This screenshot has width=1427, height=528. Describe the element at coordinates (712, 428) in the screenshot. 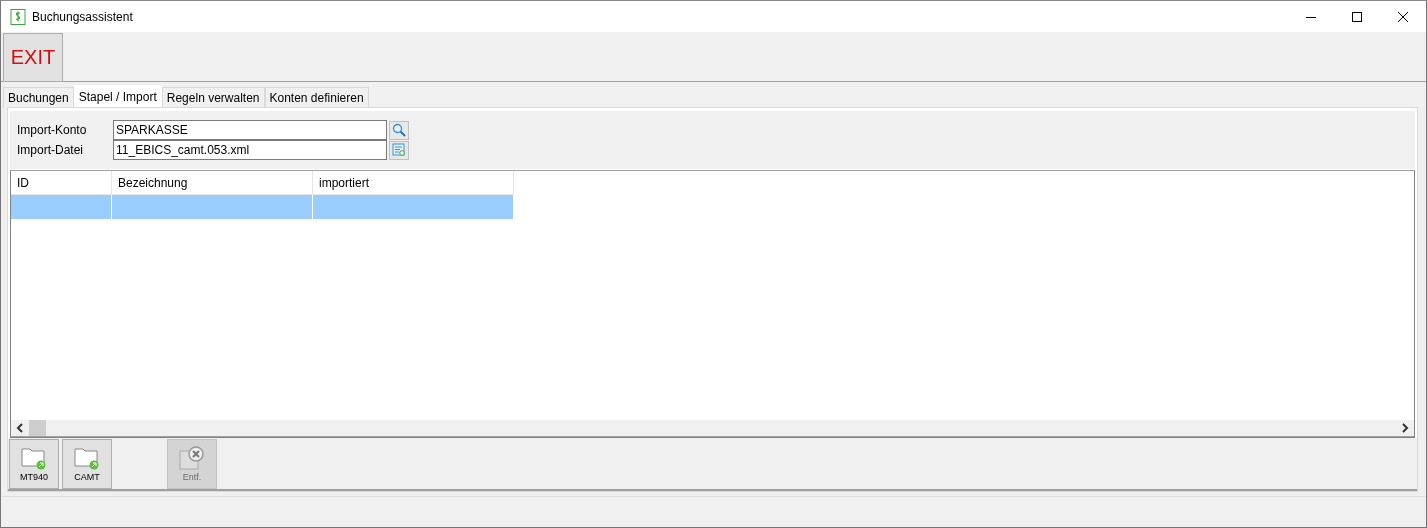

I see `horizontal-scrollbar` at that location.